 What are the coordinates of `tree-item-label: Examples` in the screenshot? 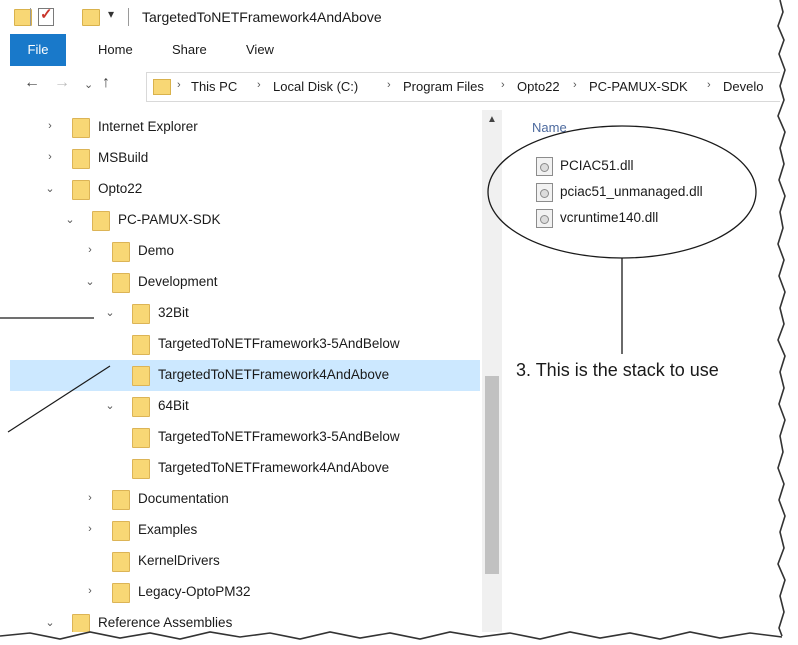 It's located at (168, 529).